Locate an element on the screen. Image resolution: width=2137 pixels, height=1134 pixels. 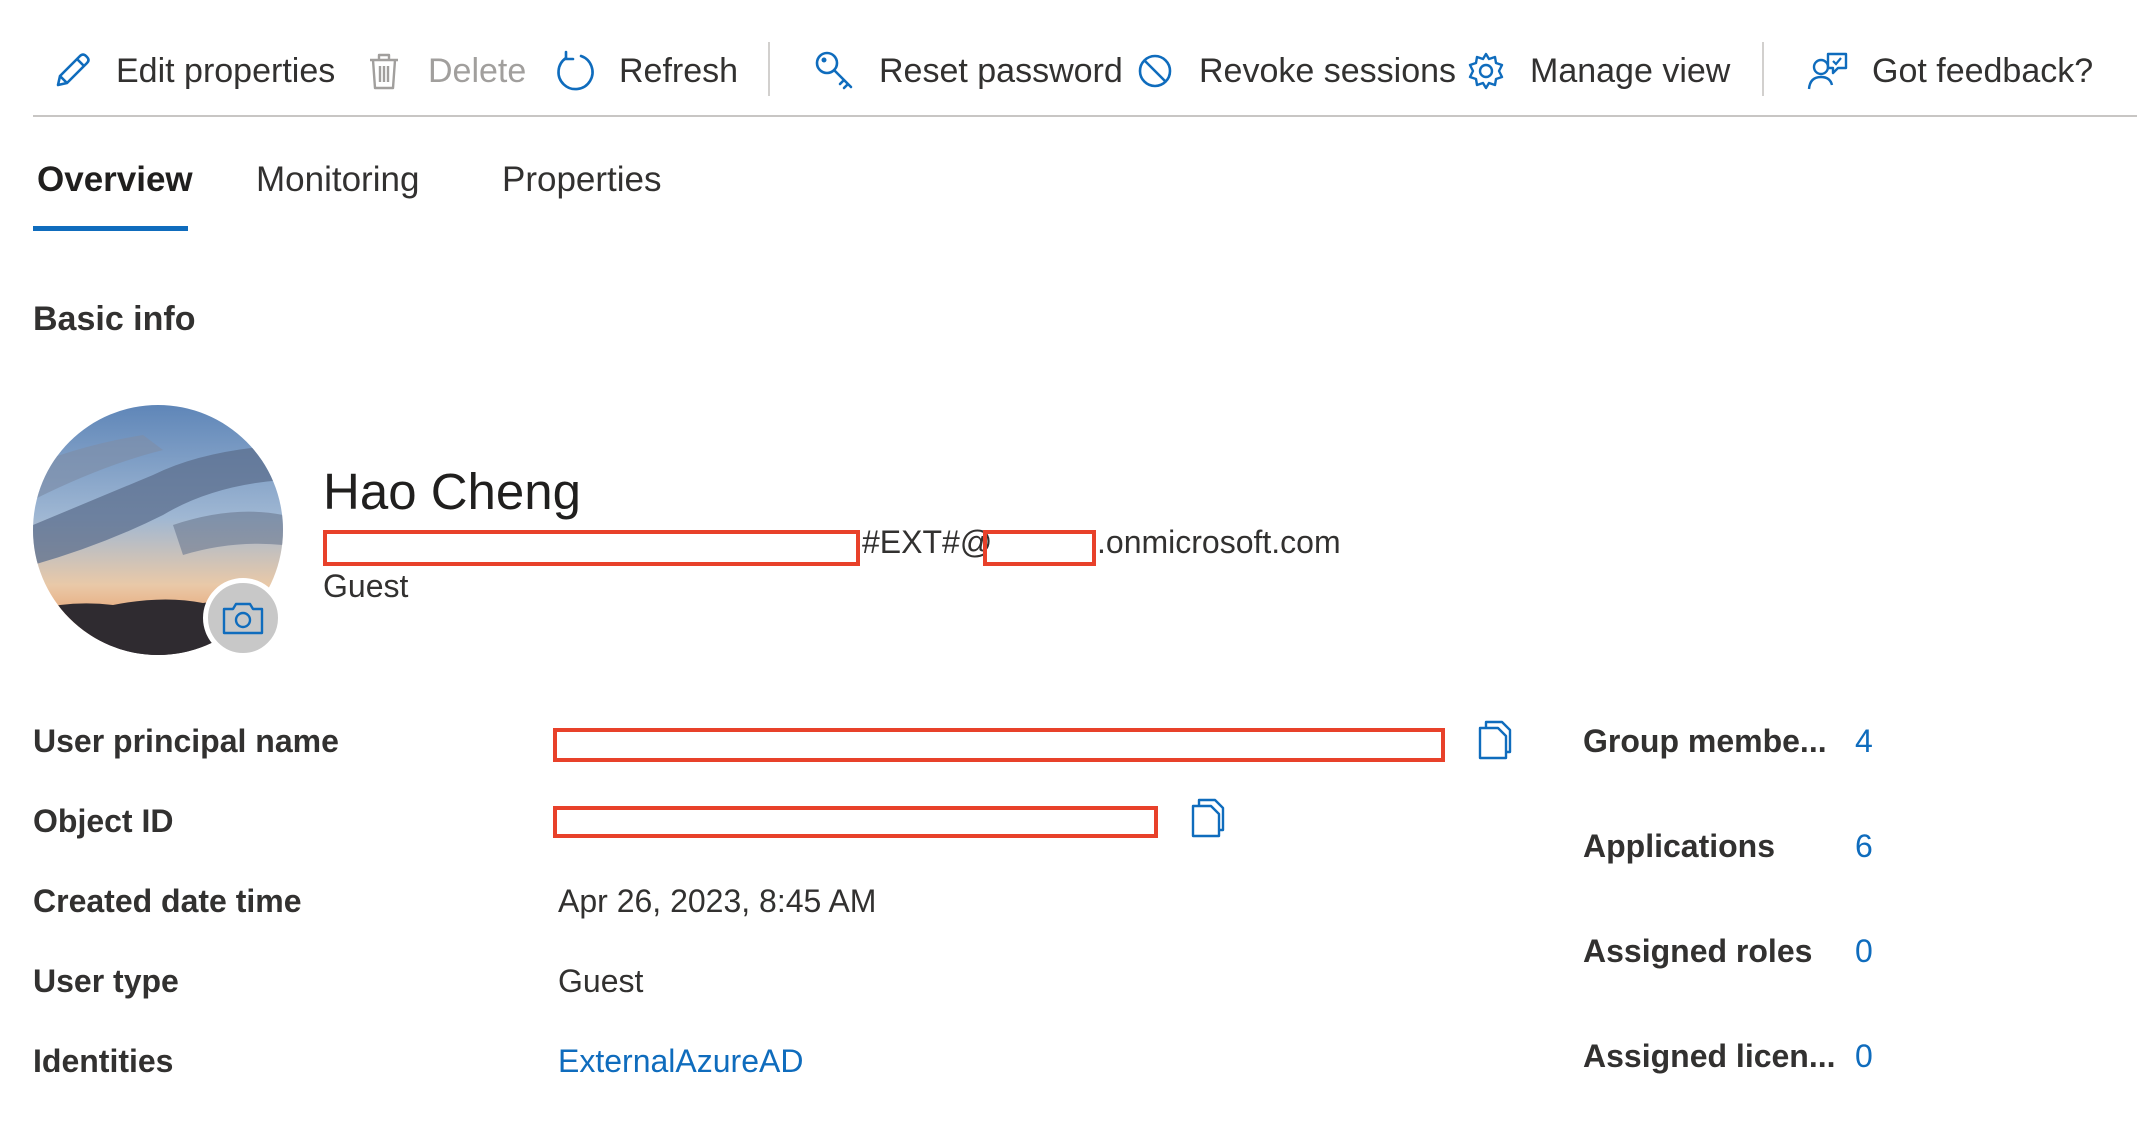
got-feedback-button: Got feedback? is located at coordinates (1949, 71).